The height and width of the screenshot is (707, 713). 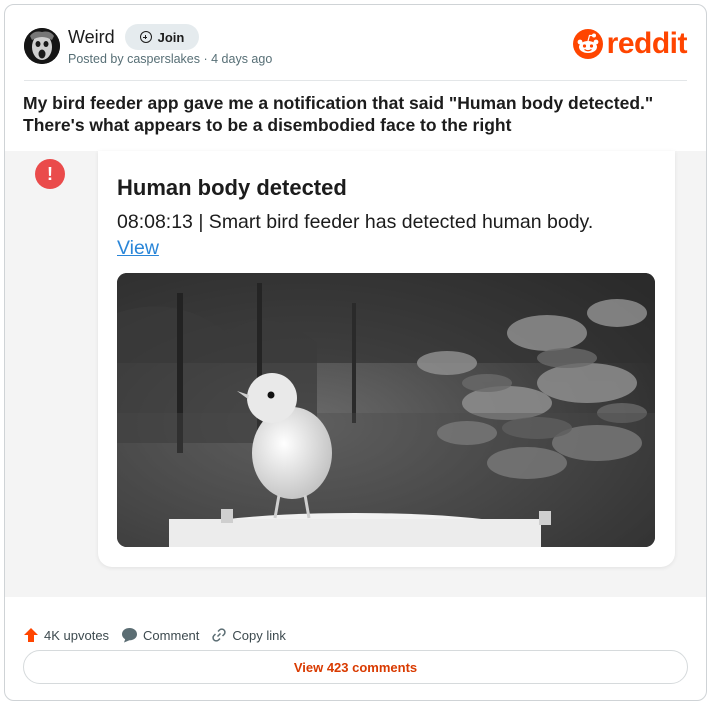 I want to click on join-plus-icon, so click(x=145, y=37).